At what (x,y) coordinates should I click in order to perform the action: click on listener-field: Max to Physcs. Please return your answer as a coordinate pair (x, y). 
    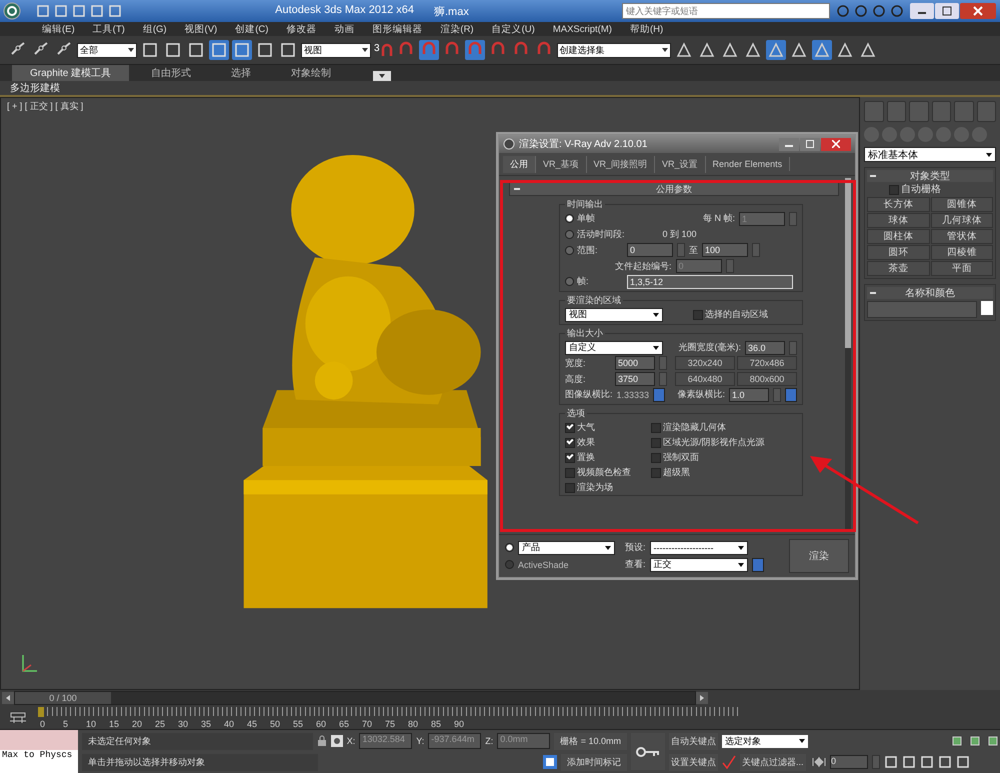
    Looking at the image, I should click on (39, 761).